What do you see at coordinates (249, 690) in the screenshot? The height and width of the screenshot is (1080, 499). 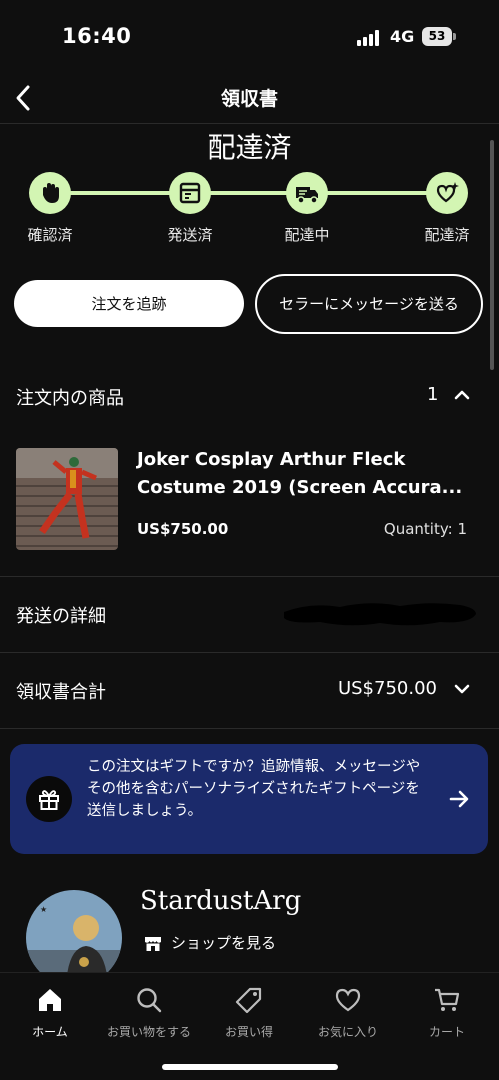 I see `receipt-total-row: 領収書合計 US$750.00` at bounding box center [249, 690].